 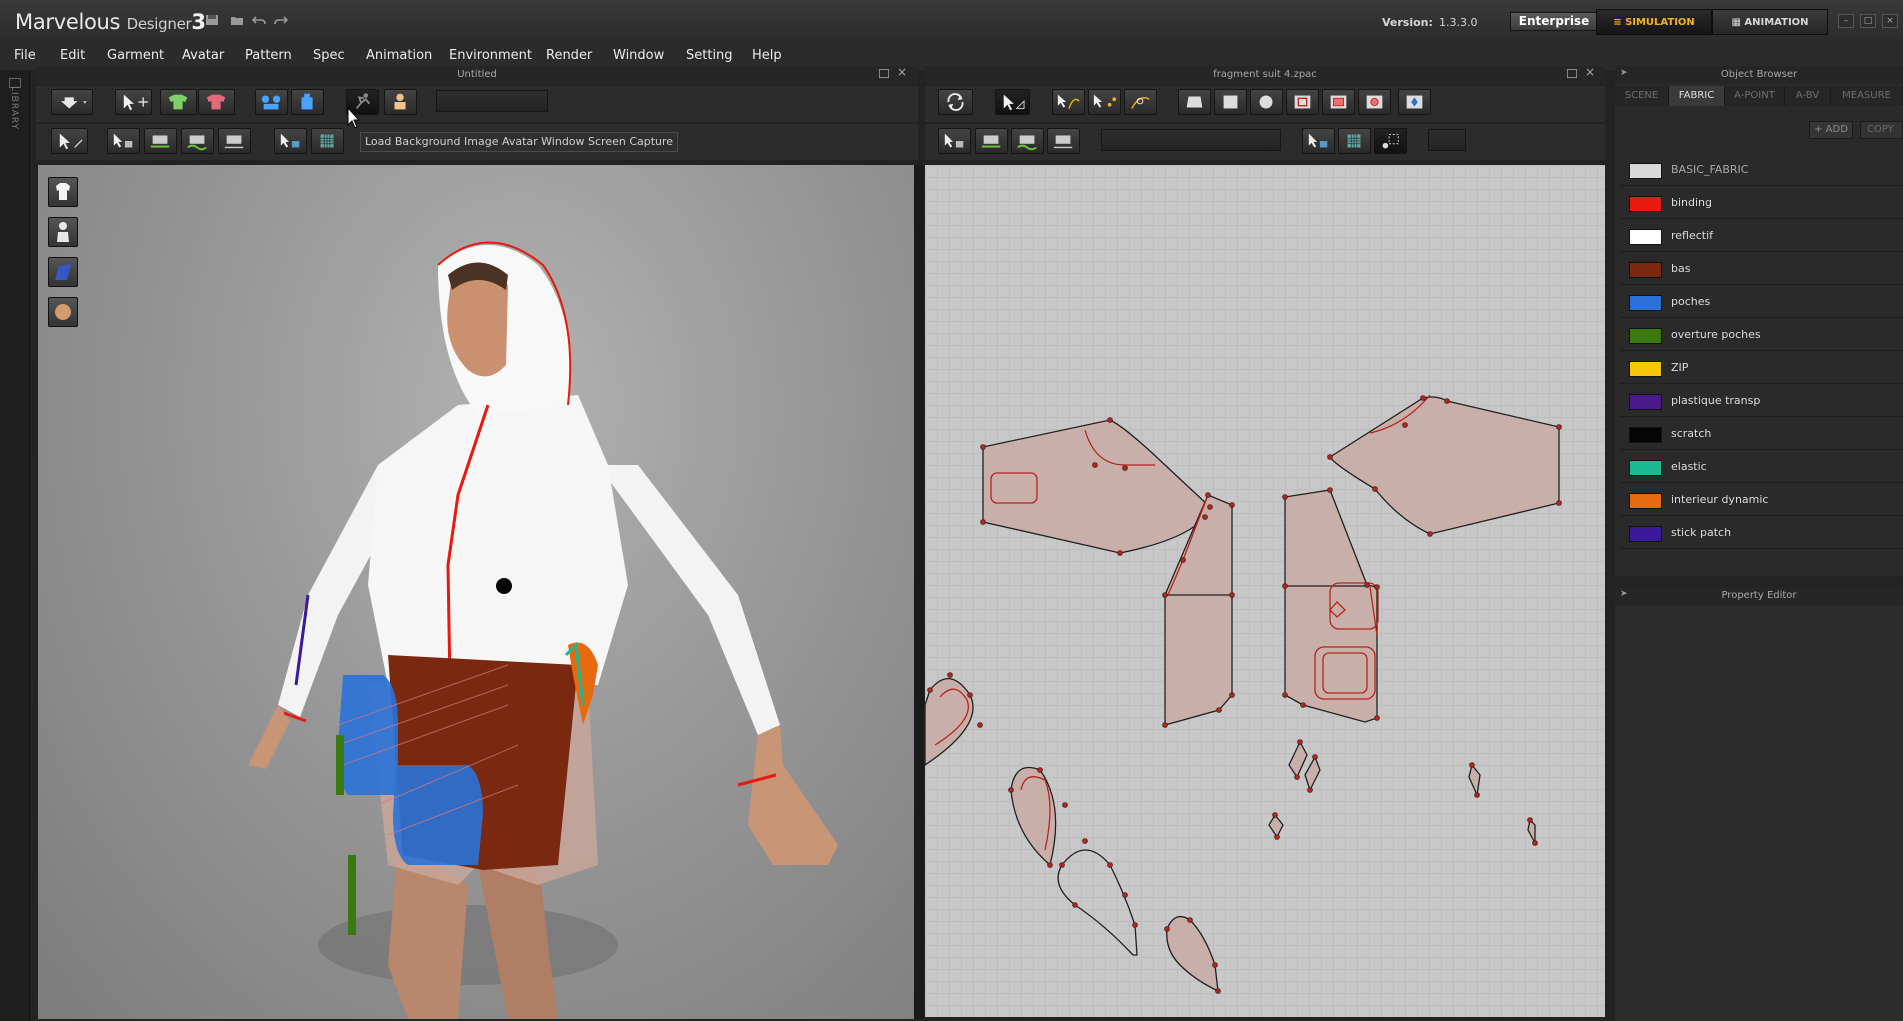 I want to click on arrangement-tool, so click(x=307, y=102).